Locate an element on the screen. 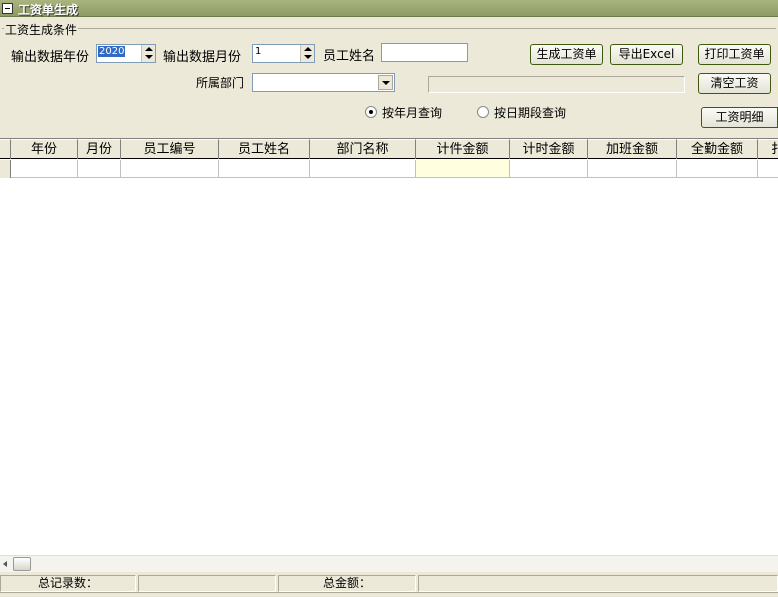 The width and height of the screenshot is (778, 597). year-spin-buttons is located at coordinates (148, 53).